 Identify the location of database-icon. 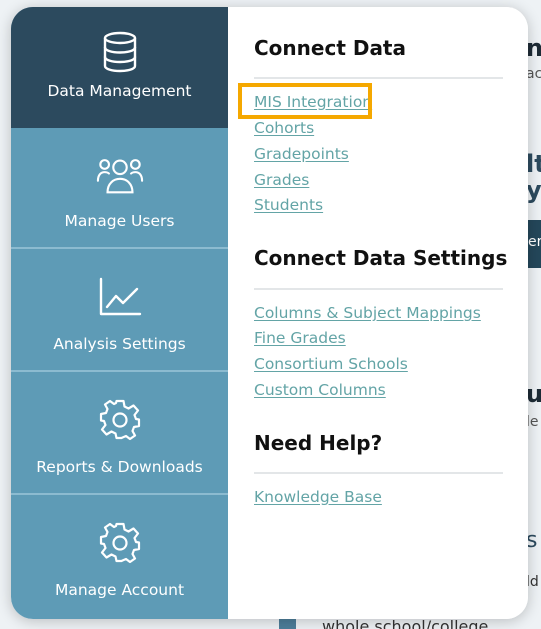
(120, 52).